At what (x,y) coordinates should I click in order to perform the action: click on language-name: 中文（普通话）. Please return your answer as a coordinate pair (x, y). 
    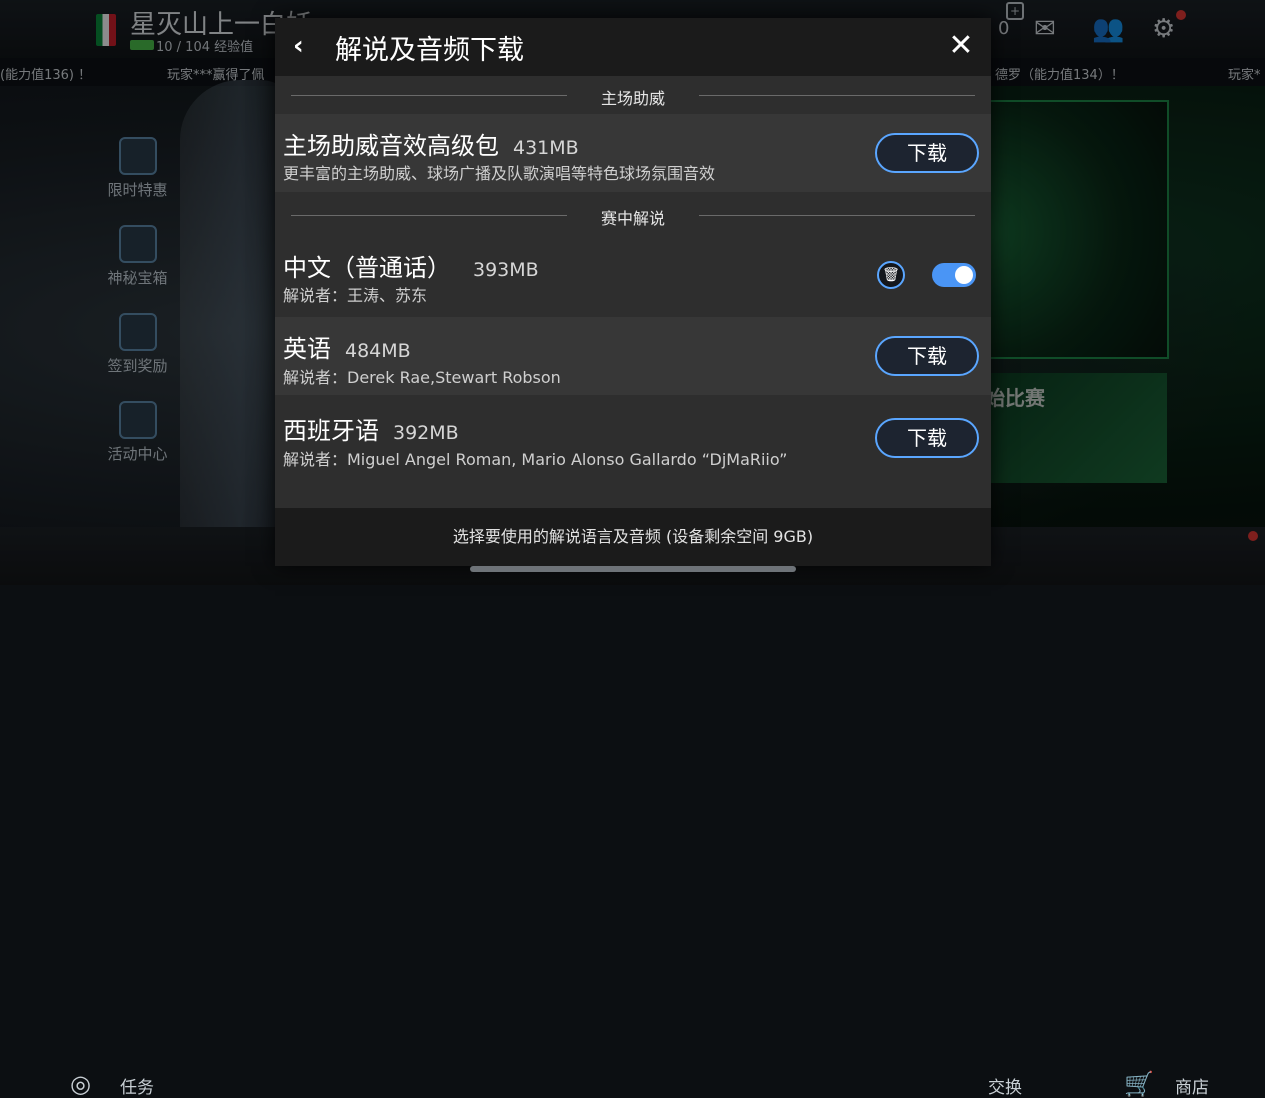
    Looking at the image, I should click on (367, 268).